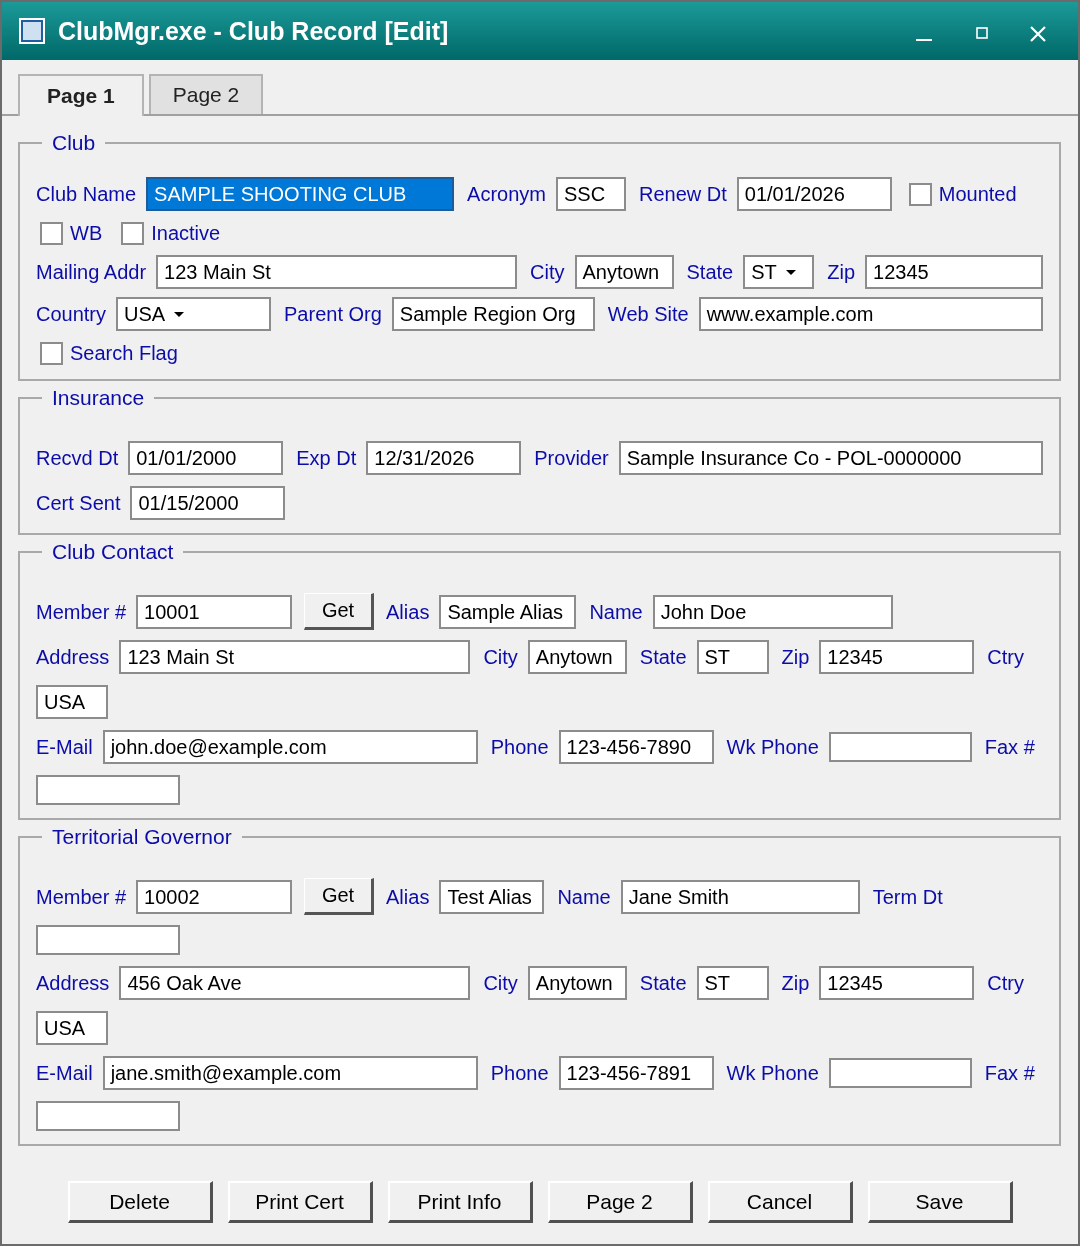 This screenshot has height=1246, width=1080. I want to click on text-field: 01/15/2000, so click(208, 503).